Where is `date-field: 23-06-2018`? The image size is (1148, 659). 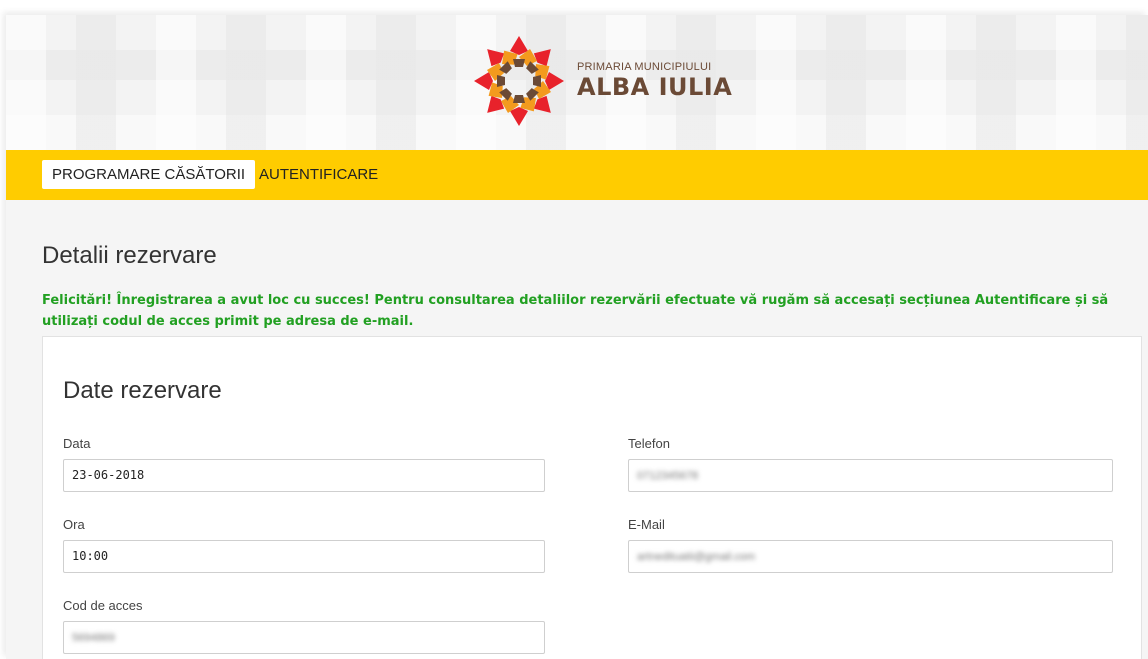 date-field: 23-06-2018 is located at coordinates (304, 475).